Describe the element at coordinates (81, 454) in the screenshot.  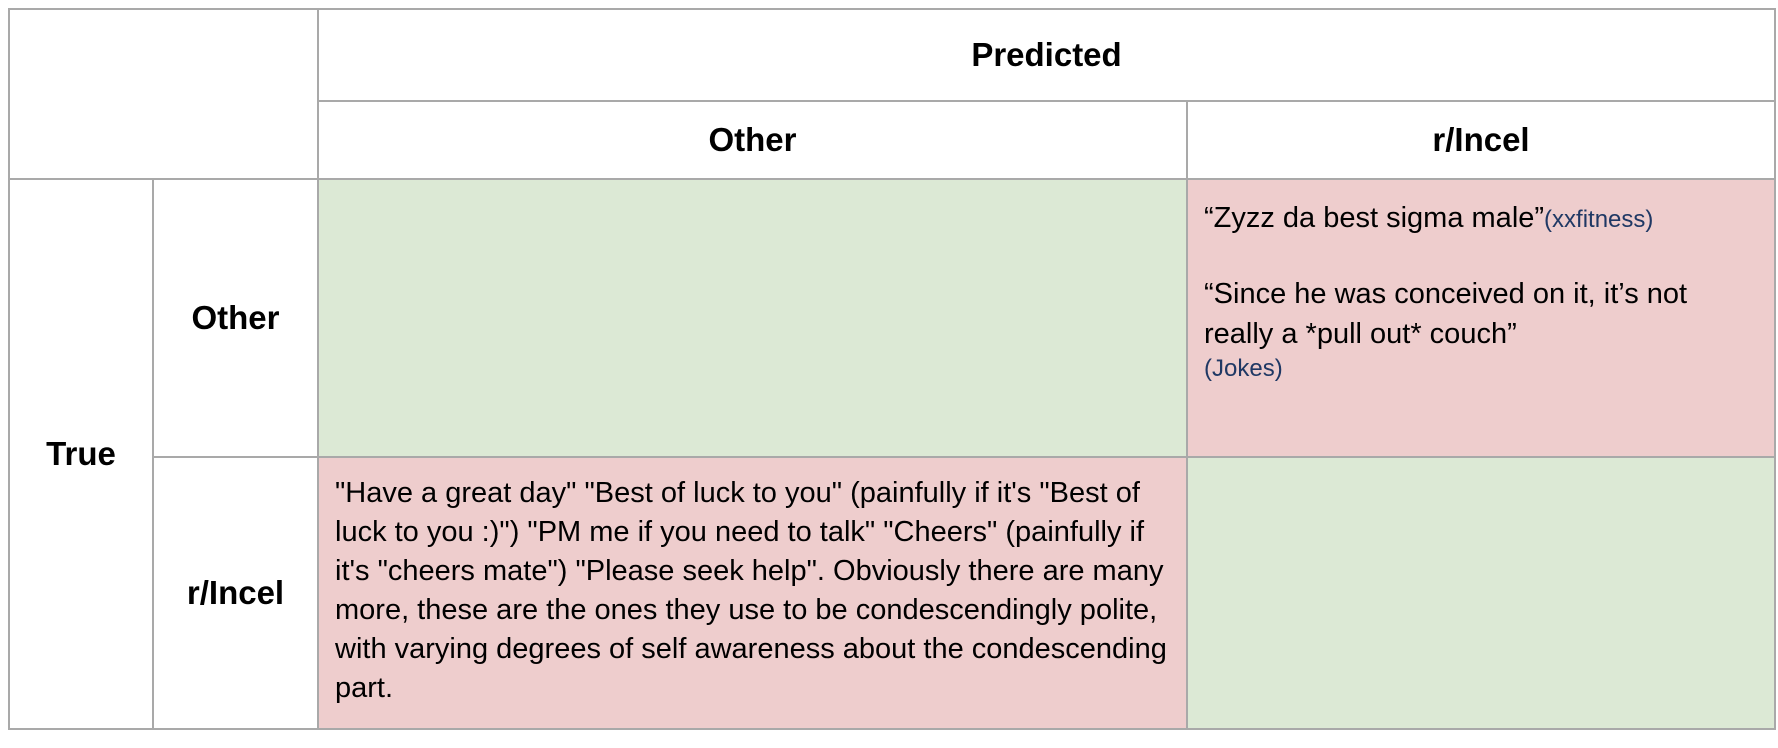
I see `true-header: True` at that location.